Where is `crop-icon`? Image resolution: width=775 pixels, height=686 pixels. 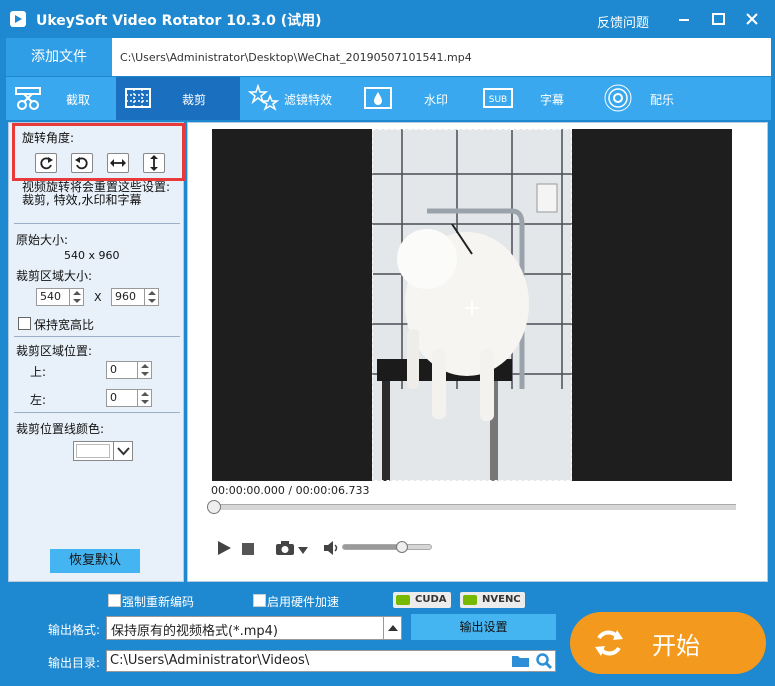
crop-icon is located at coordinates (138, 98).